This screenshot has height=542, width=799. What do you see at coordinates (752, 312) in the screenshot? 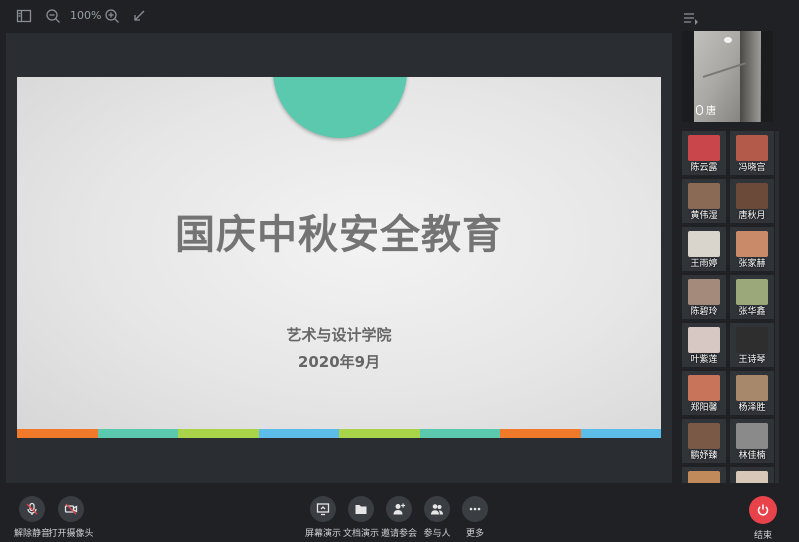
I see `participant-name: 张华鑫` at bounding box center [752, 312].